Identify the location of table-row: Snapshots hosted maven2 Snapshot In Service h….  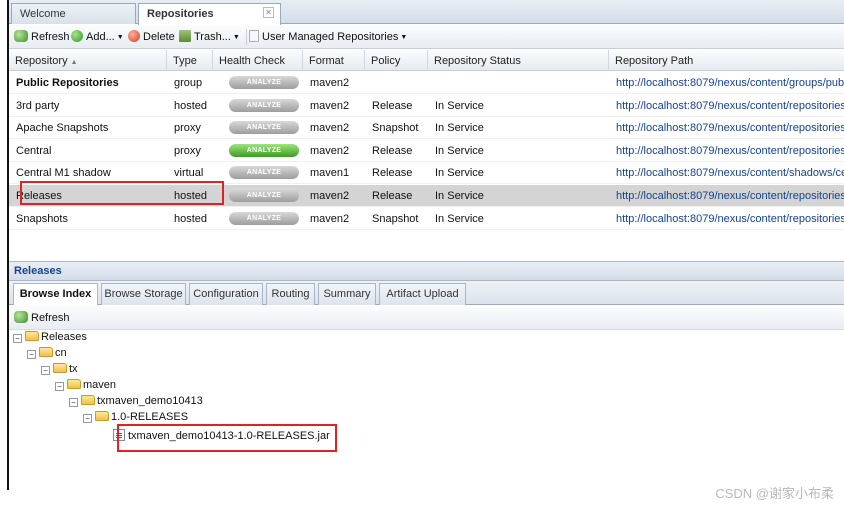
(426, 219).